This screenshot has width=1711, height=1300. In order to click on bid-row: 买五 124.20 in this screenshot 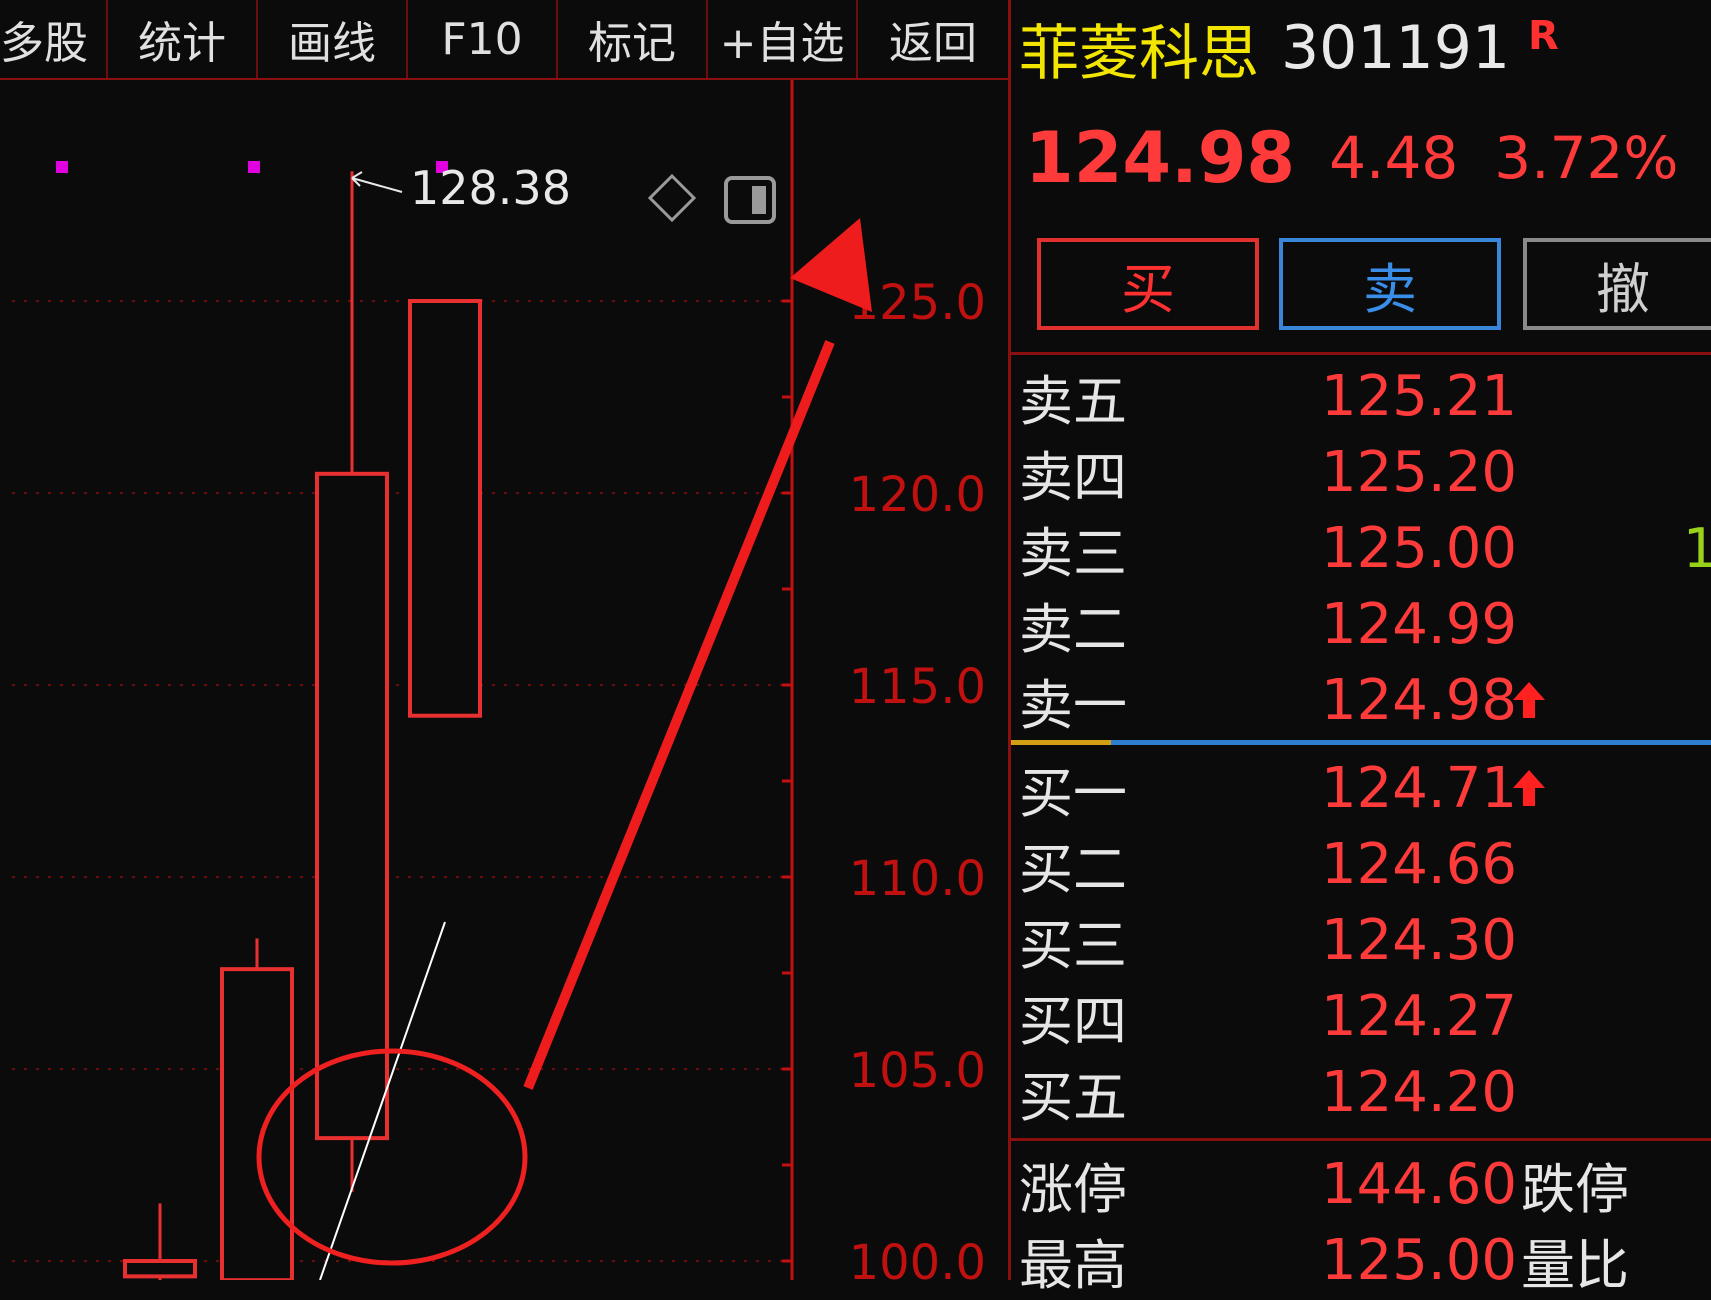, I will do `click(1361, 1092)`.